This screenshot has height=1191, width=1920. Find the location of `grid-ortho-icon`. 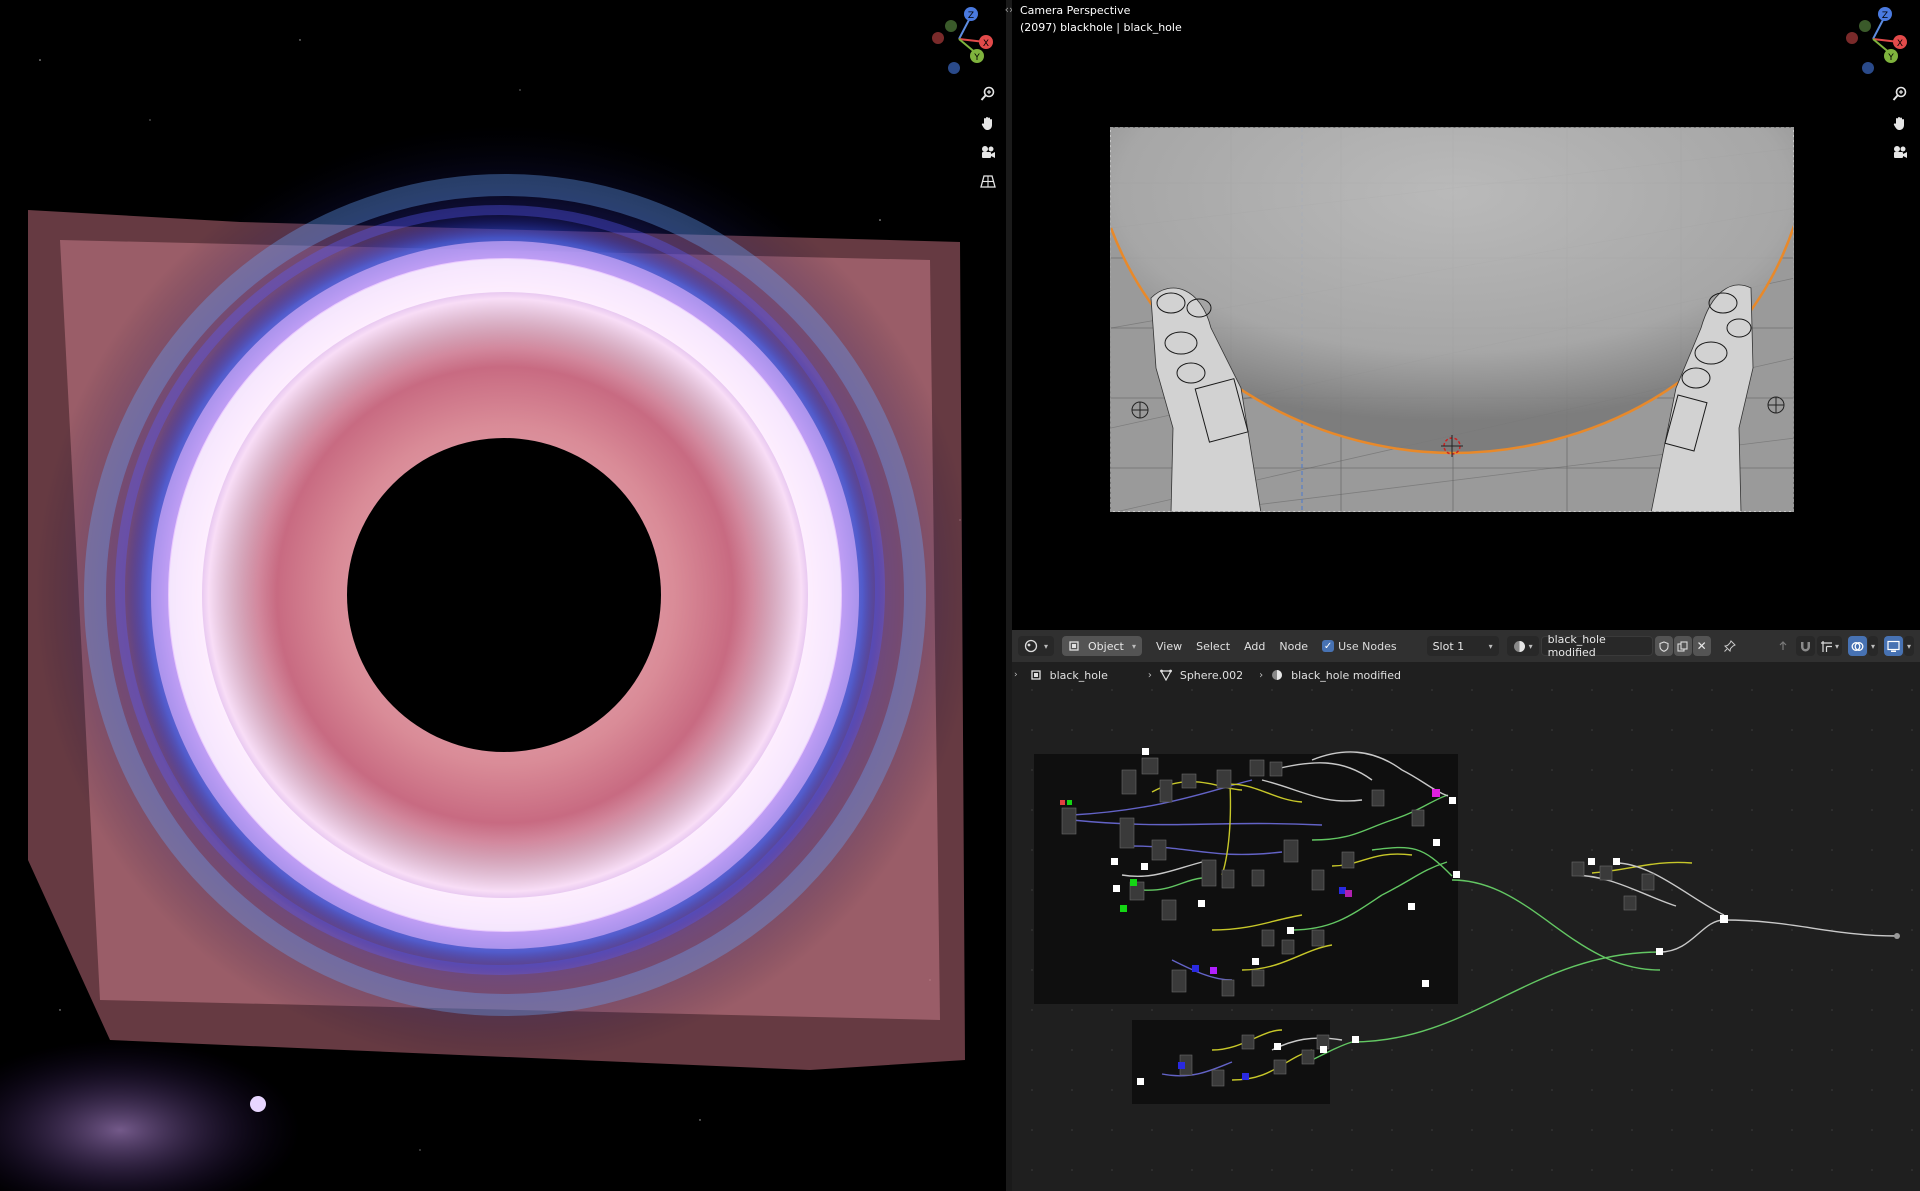

grid-ortho-icon is located at coordinates (988, 181).